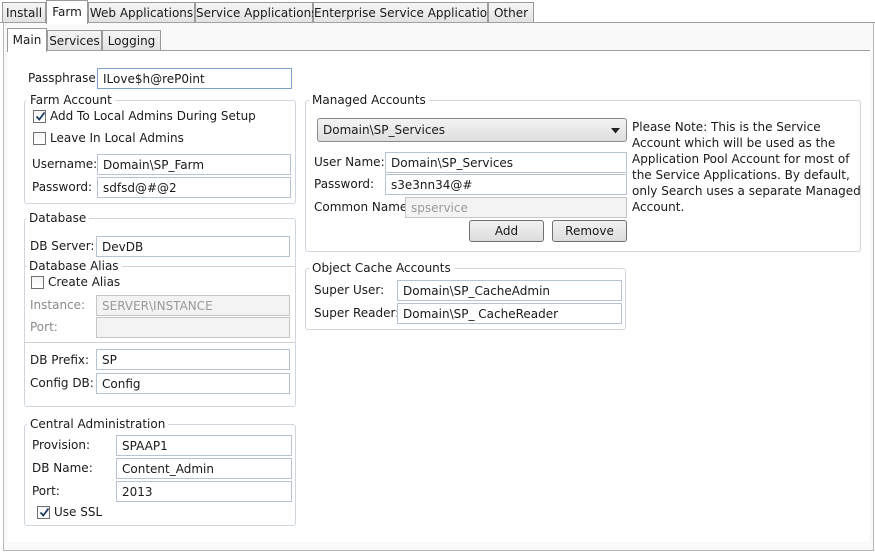  What do you see at coordinates (64, 78) in the screenshot?
I see `passphrase-label: Passphrase:` at bounding box center [64, 78].